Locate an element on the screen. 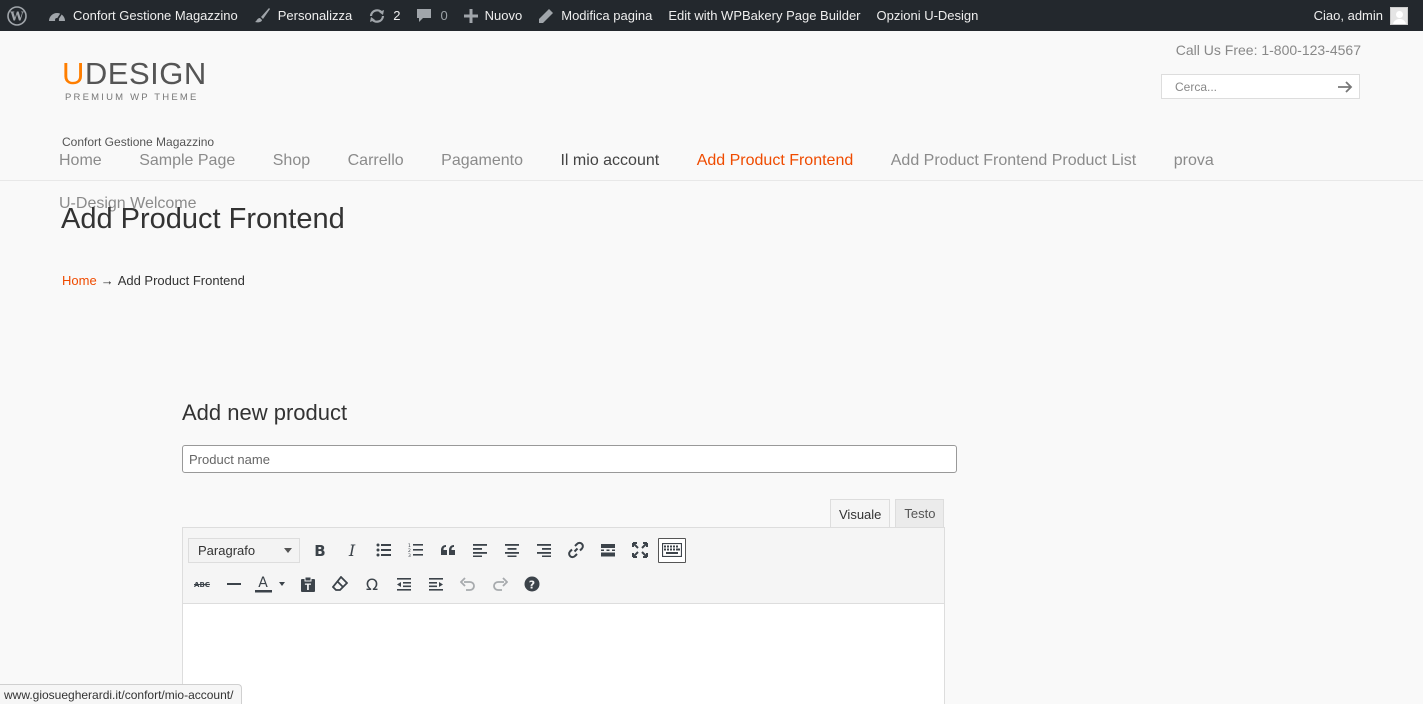  horizontal-line-button is located at coordinates (234, 584).